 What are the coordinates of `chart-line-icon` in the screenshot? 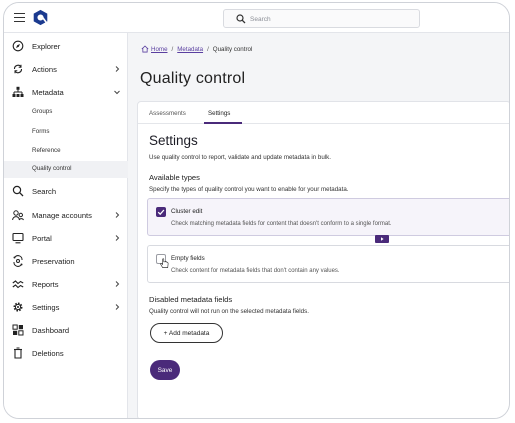 It's located at (18, 284).